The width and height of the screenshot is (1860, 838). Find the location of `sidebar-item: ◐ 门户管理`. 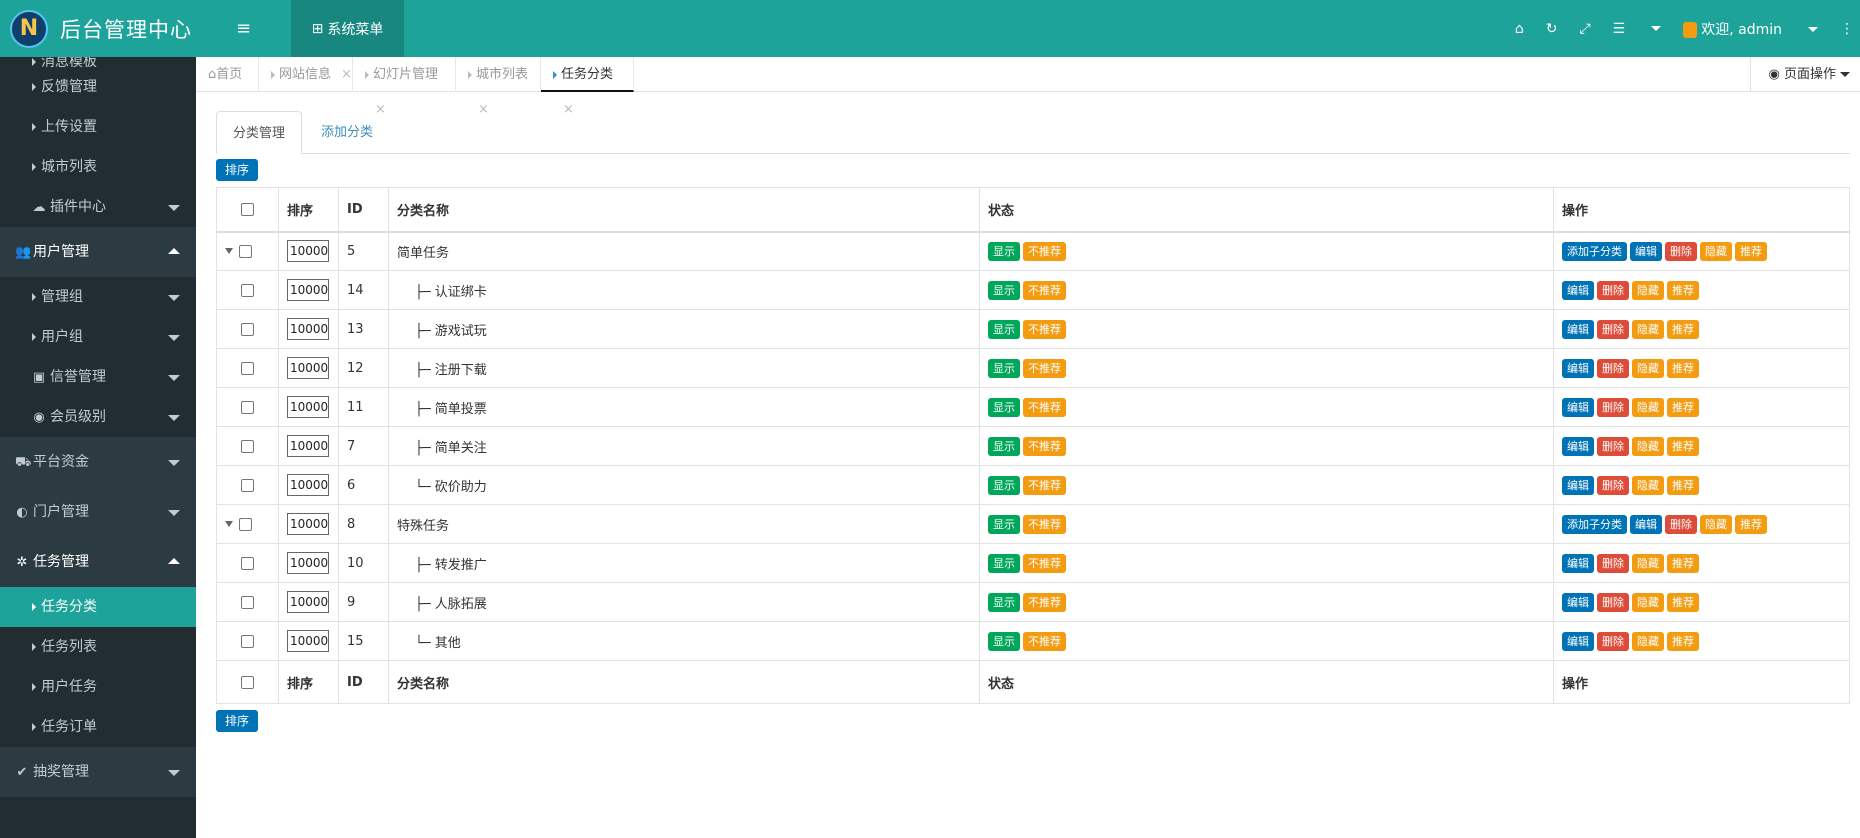

sidebar-item: ◐ 门户管理 is located at coordinates (98, 512).